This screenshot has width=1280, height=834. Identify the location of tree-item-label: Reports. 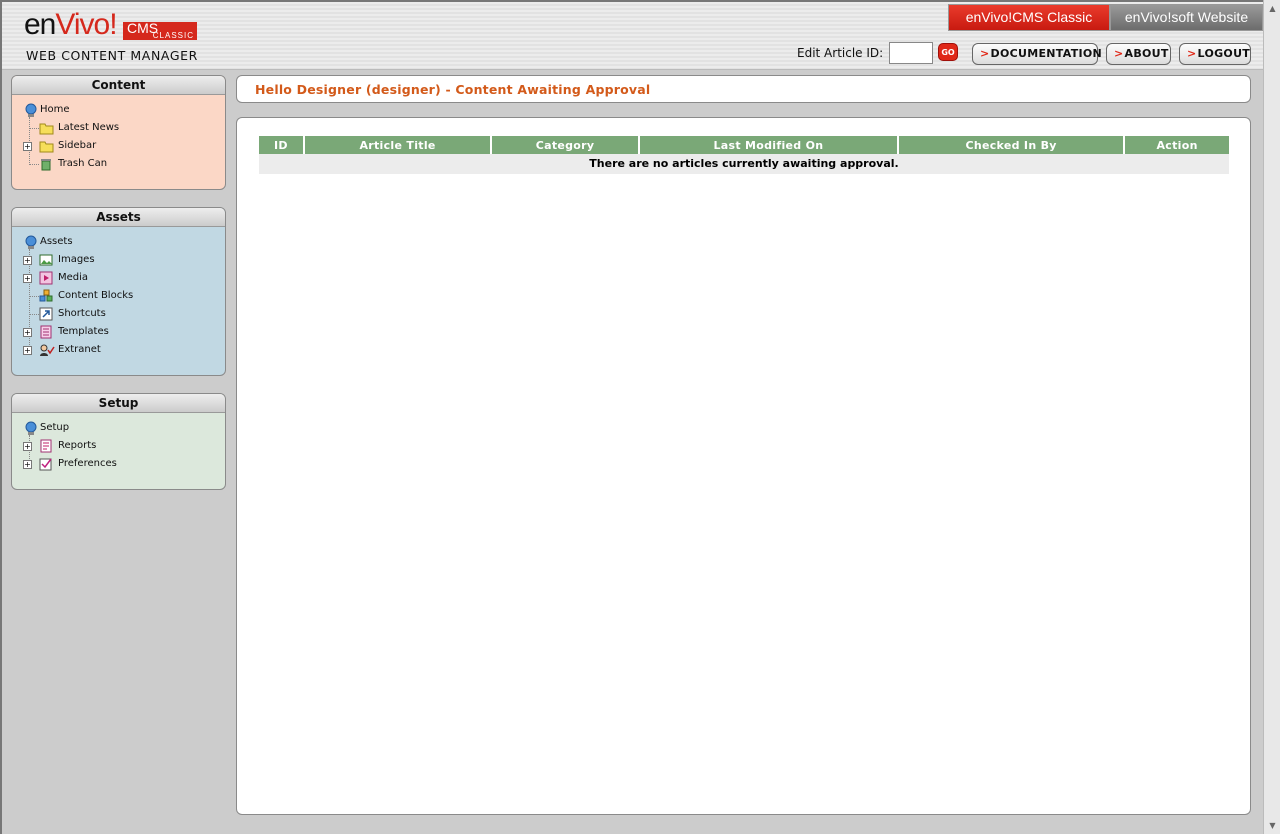
(77, 445).